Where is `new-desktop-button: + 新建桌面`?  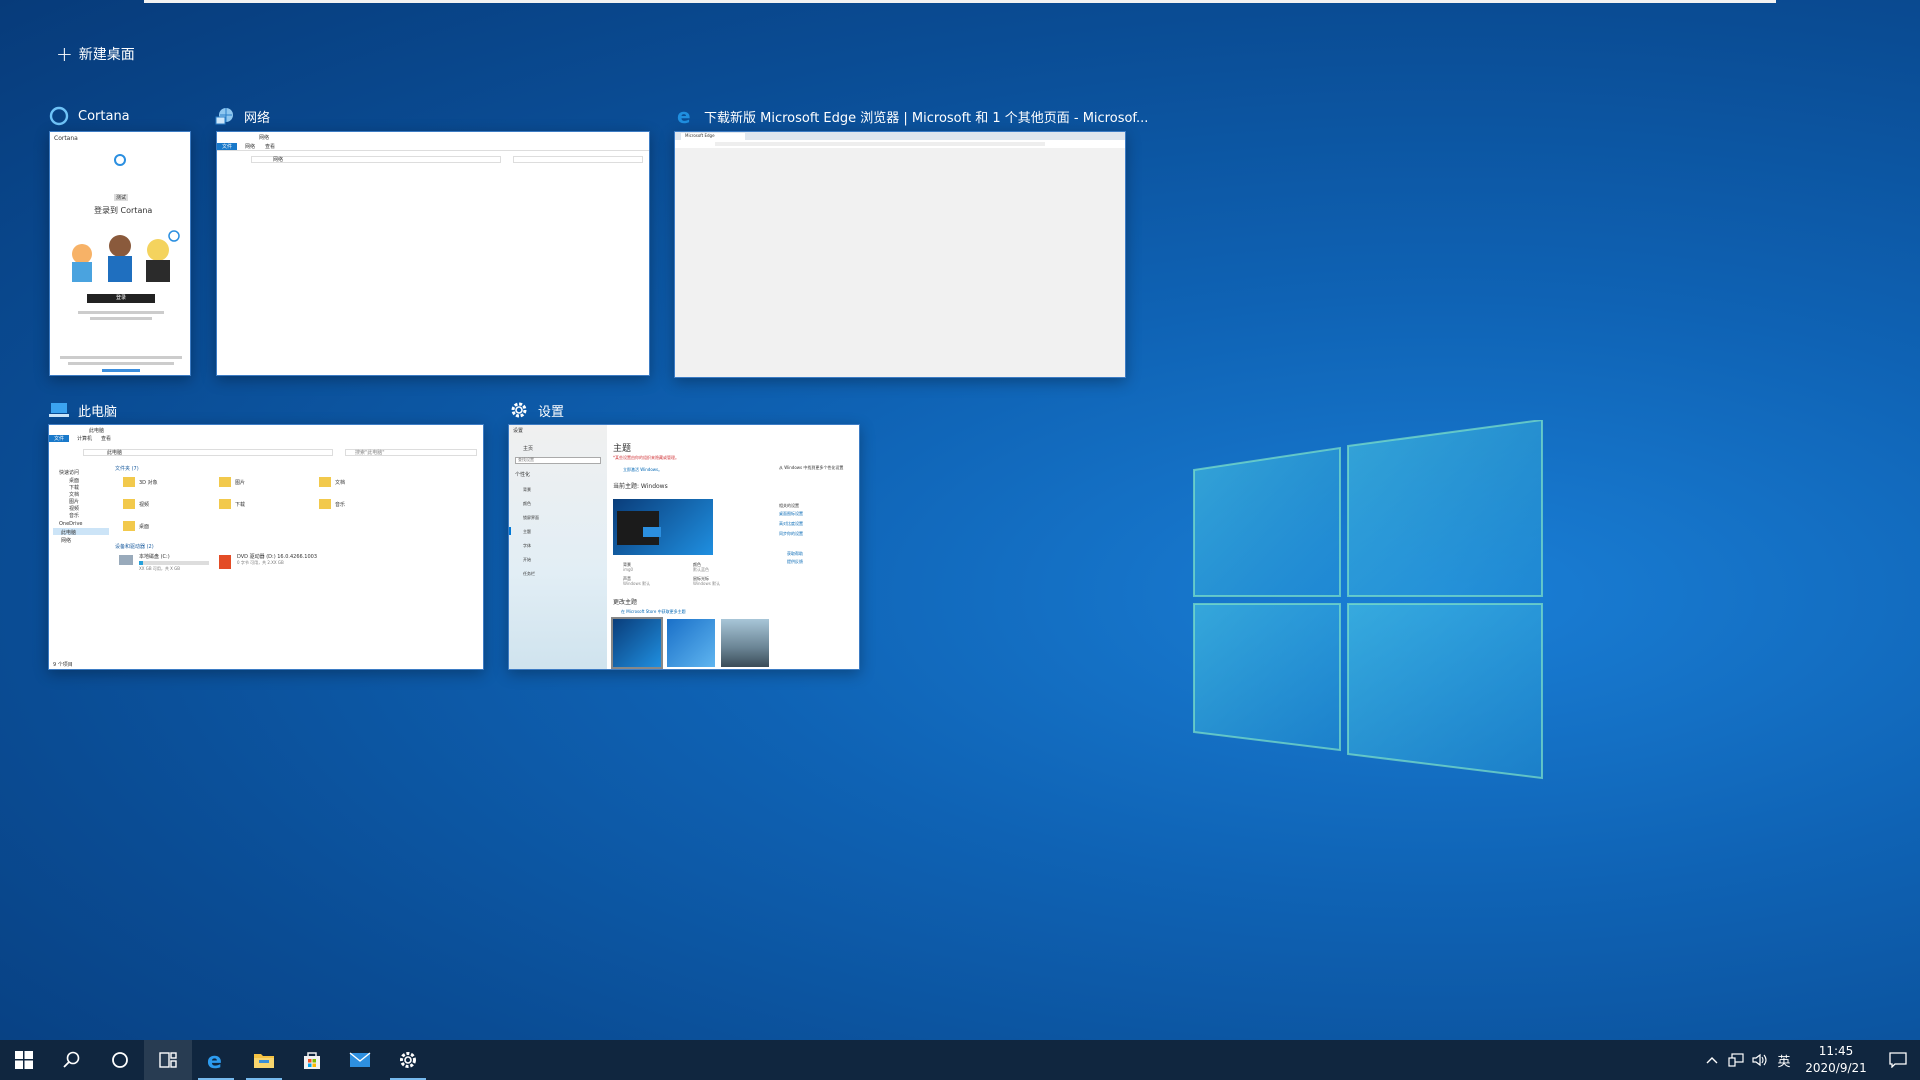 new-desktop-button: + 新建桌面 is located at coordinates (95, 54).